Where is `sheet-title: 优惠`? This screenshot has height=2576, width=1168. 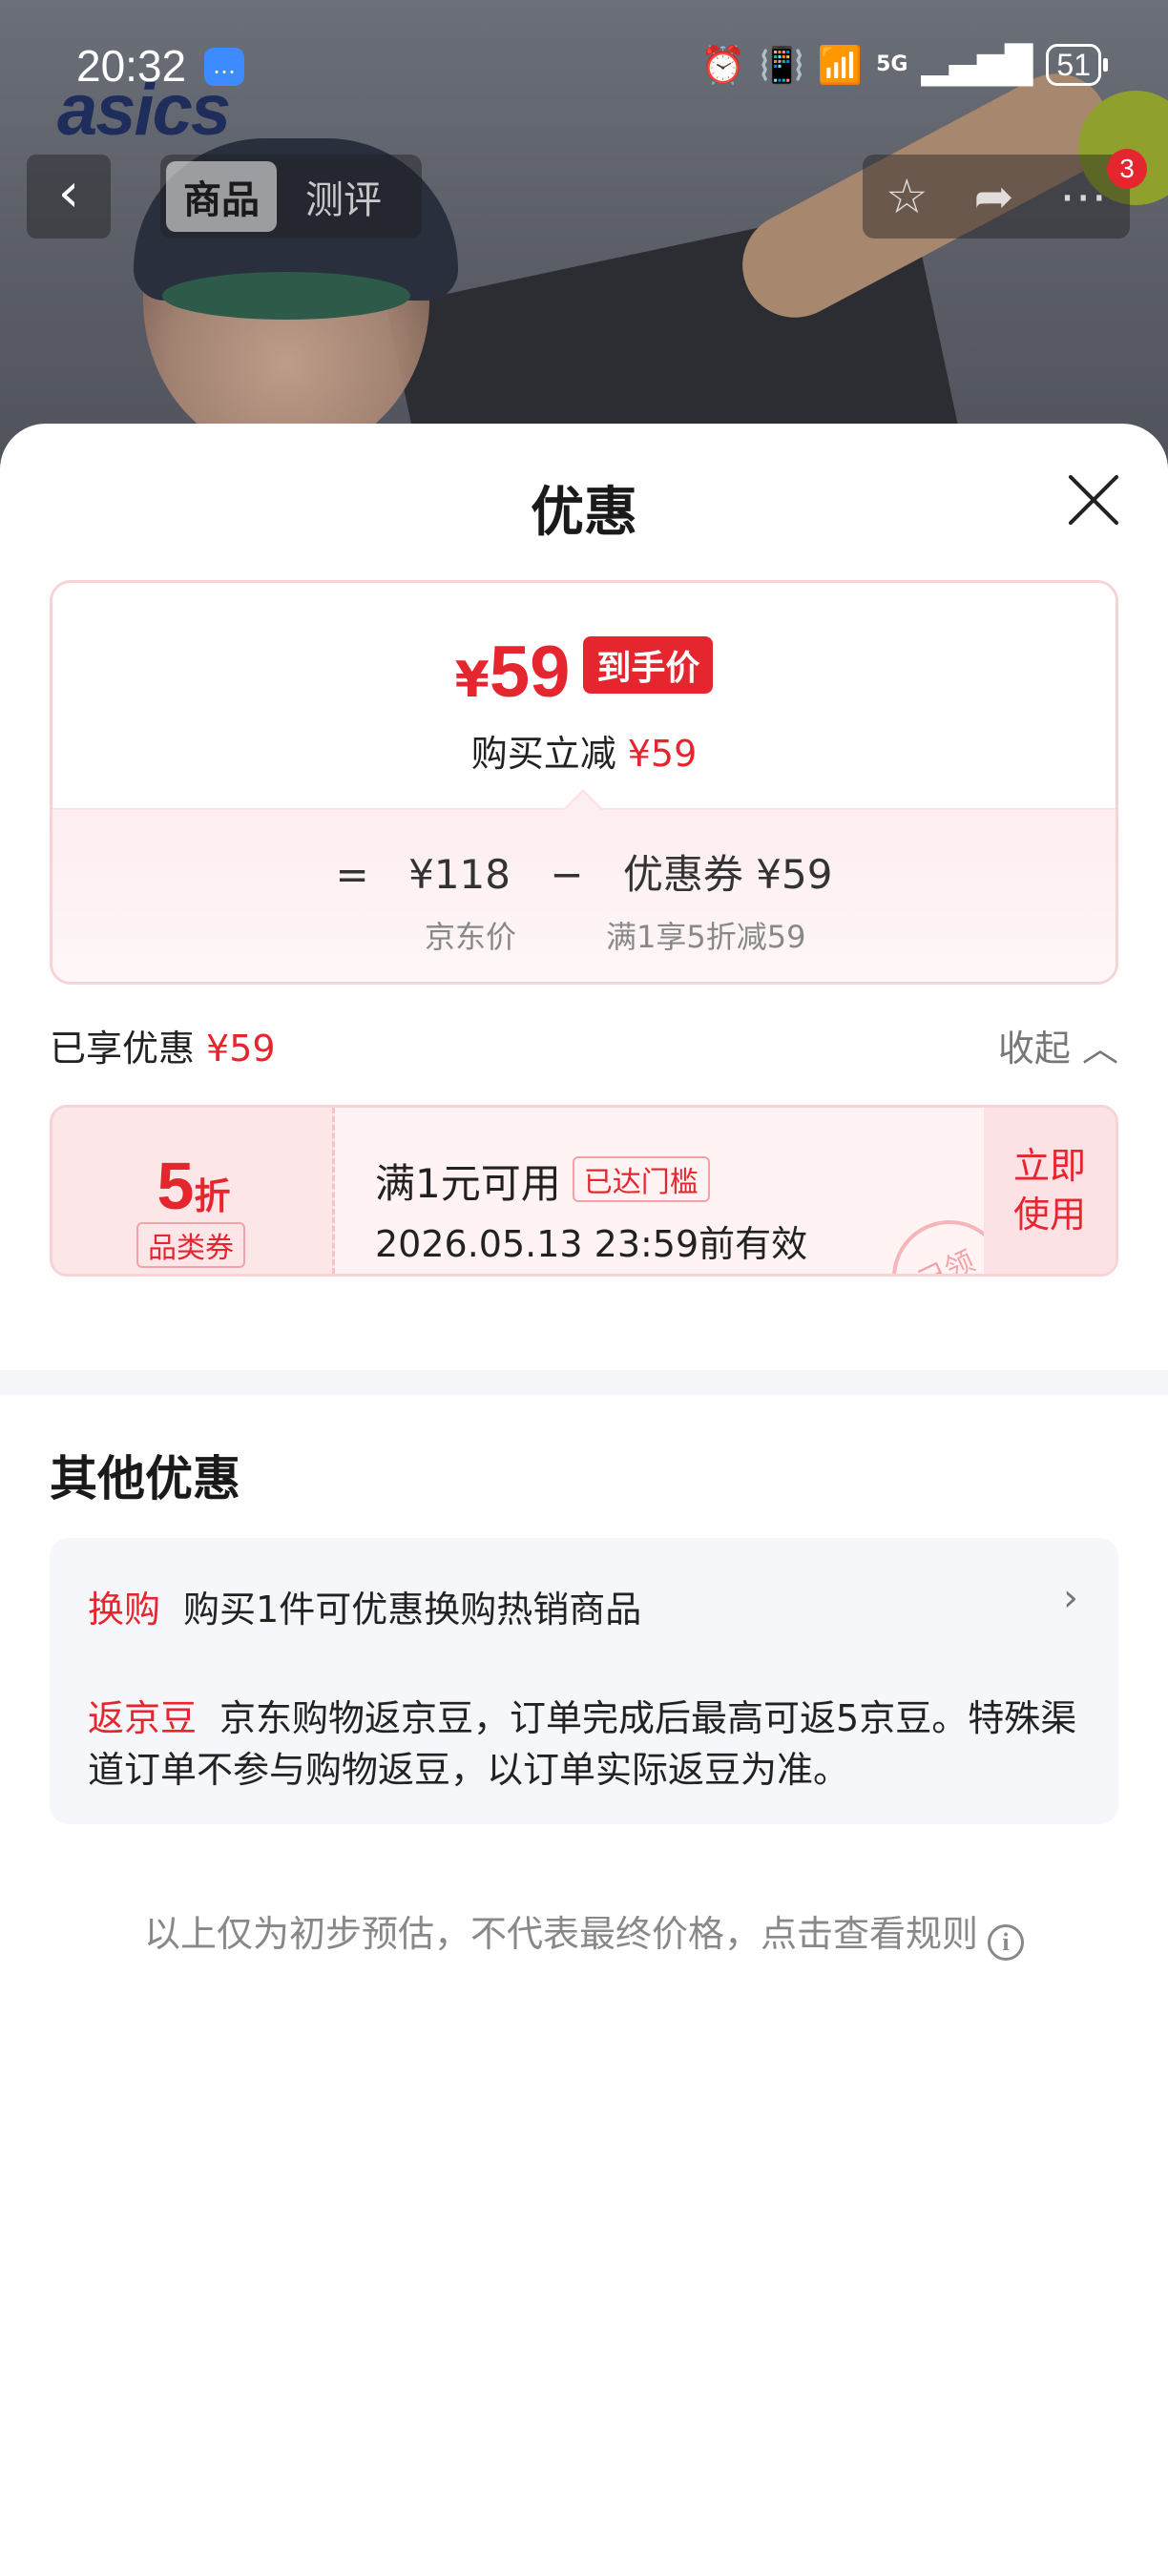
sheet-title: 优惠 is located at coordinates (584, 513).